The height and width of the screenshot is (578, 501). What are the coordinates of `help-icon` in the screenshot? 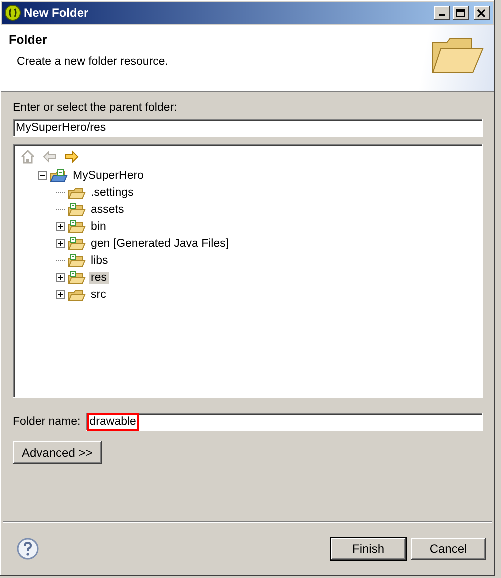 It's located at (28, 549).